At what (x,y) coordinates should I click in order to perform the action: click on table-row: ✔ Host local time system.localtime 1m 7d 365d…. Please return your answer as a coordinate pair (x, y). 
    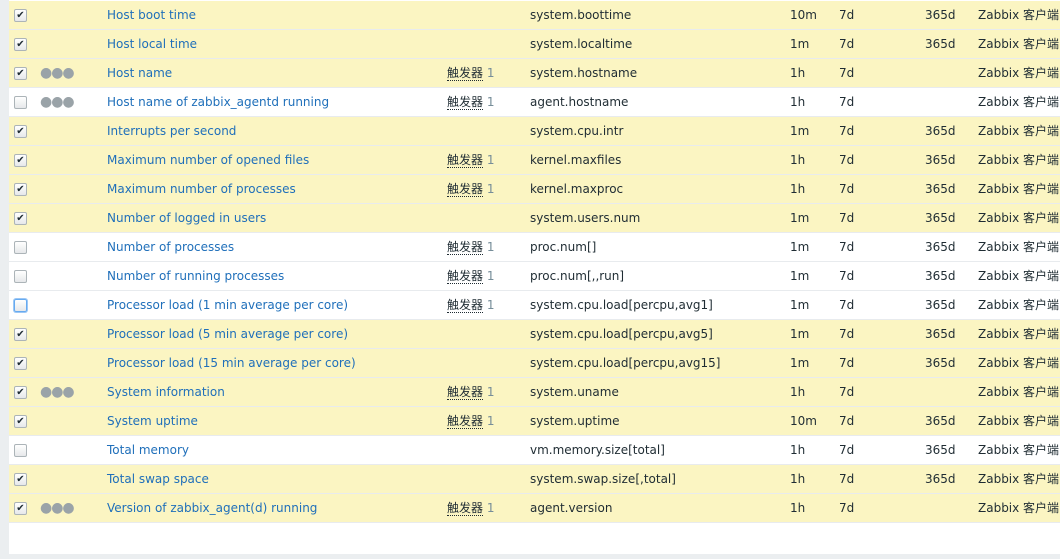
    Looking at the image, I should click on (534, 44).